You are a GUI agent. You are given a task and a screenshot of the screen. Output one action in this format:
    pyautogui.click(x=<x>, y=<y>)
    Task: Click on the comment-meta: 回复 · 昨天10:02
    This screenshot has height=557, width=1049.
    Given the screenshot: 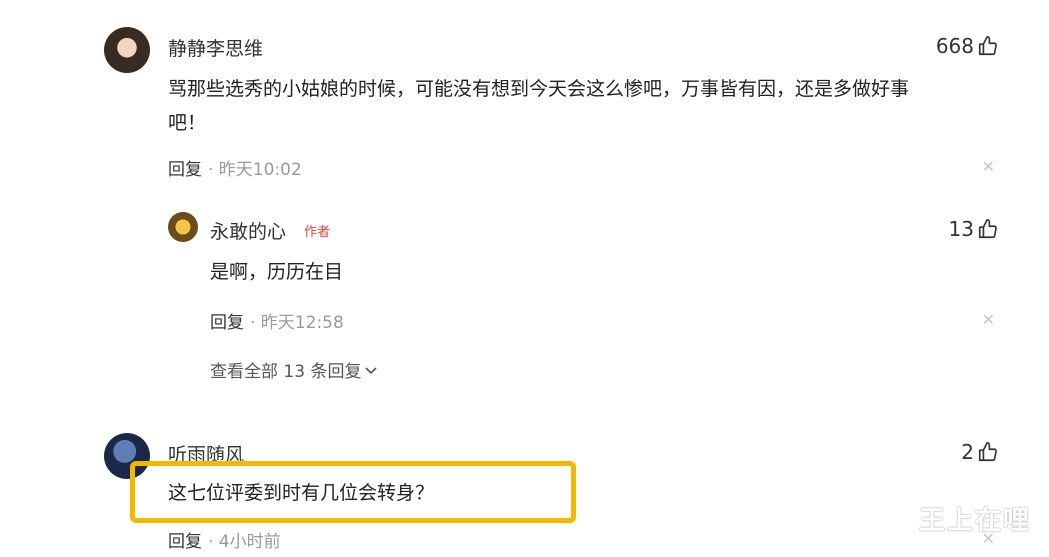 What is the action you would take?
    pyautogui.click(x=235, y=167)
    